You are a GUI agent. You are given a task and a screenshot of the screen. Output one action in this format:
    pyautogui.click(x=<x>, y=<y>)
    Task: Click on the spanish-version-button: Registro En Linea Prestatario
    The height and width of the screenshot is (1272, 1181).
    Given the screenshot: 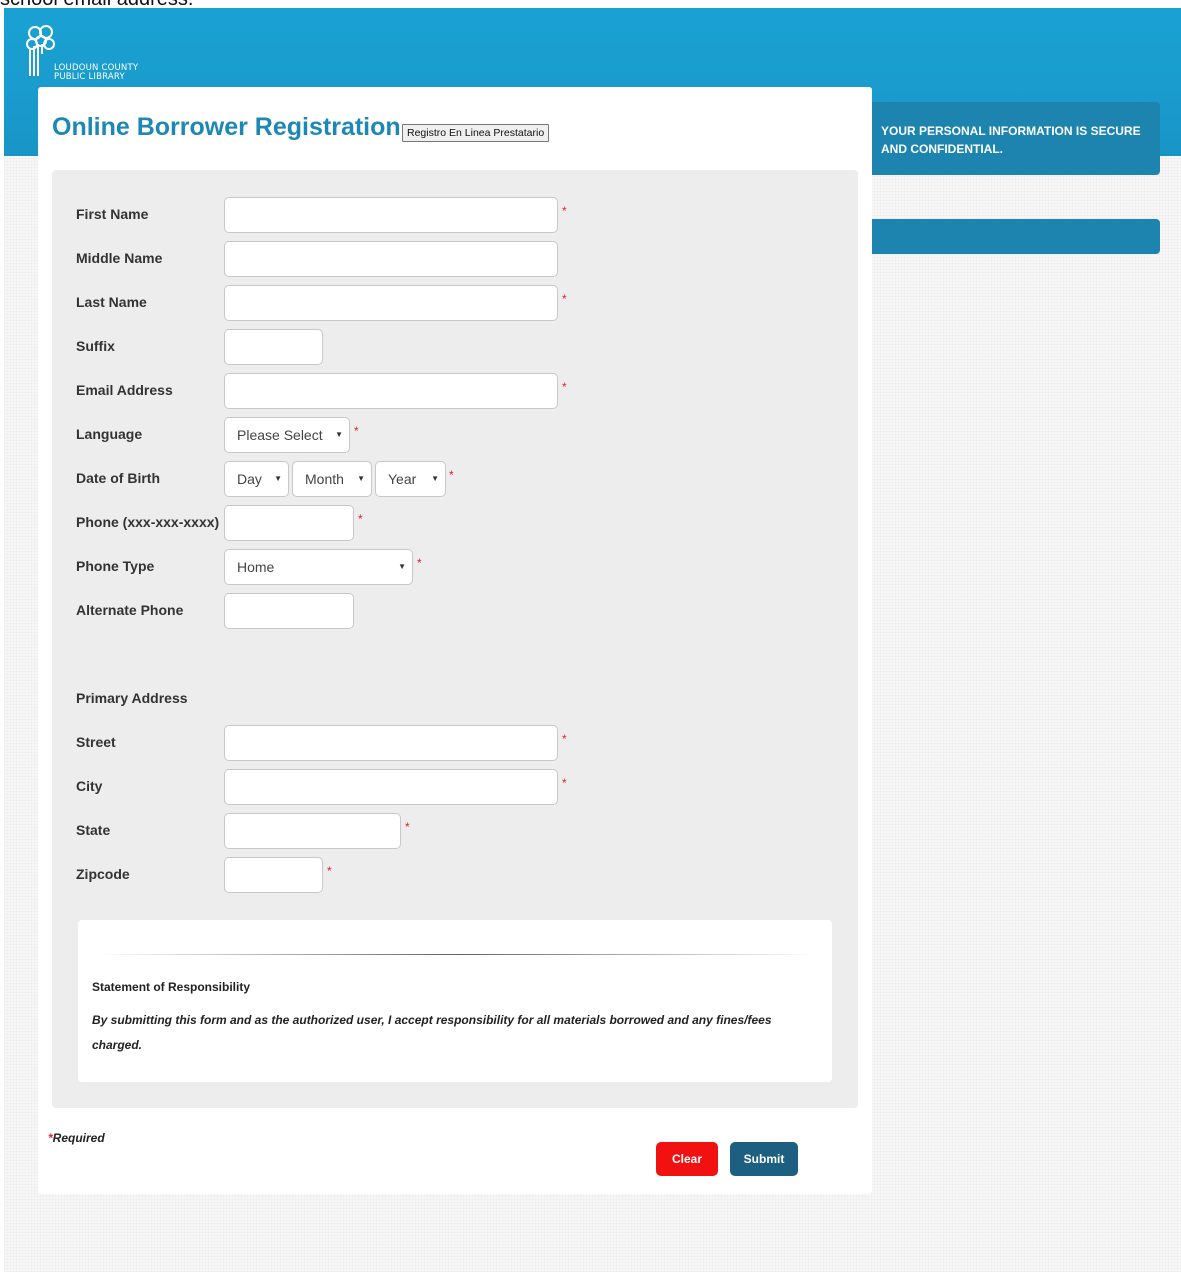 What is the action you would take?
    pyautogui.click(x=476, y=133)
    